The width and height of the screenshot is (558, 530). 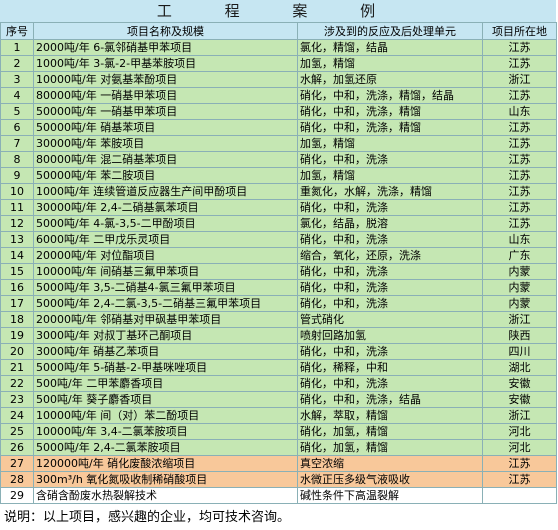 I want to click on cell-name: 5000吨/年 2,4-二氯-3,5-二硝基三氟甲苯项目, so click(x=165, y=303).